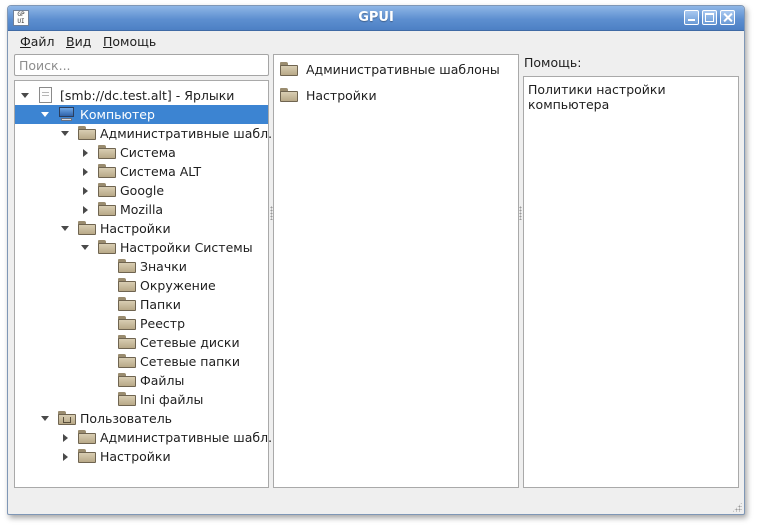 The width and height of the screenshot is (757, 527). I want to click on minimize-button, so click(691, 17).